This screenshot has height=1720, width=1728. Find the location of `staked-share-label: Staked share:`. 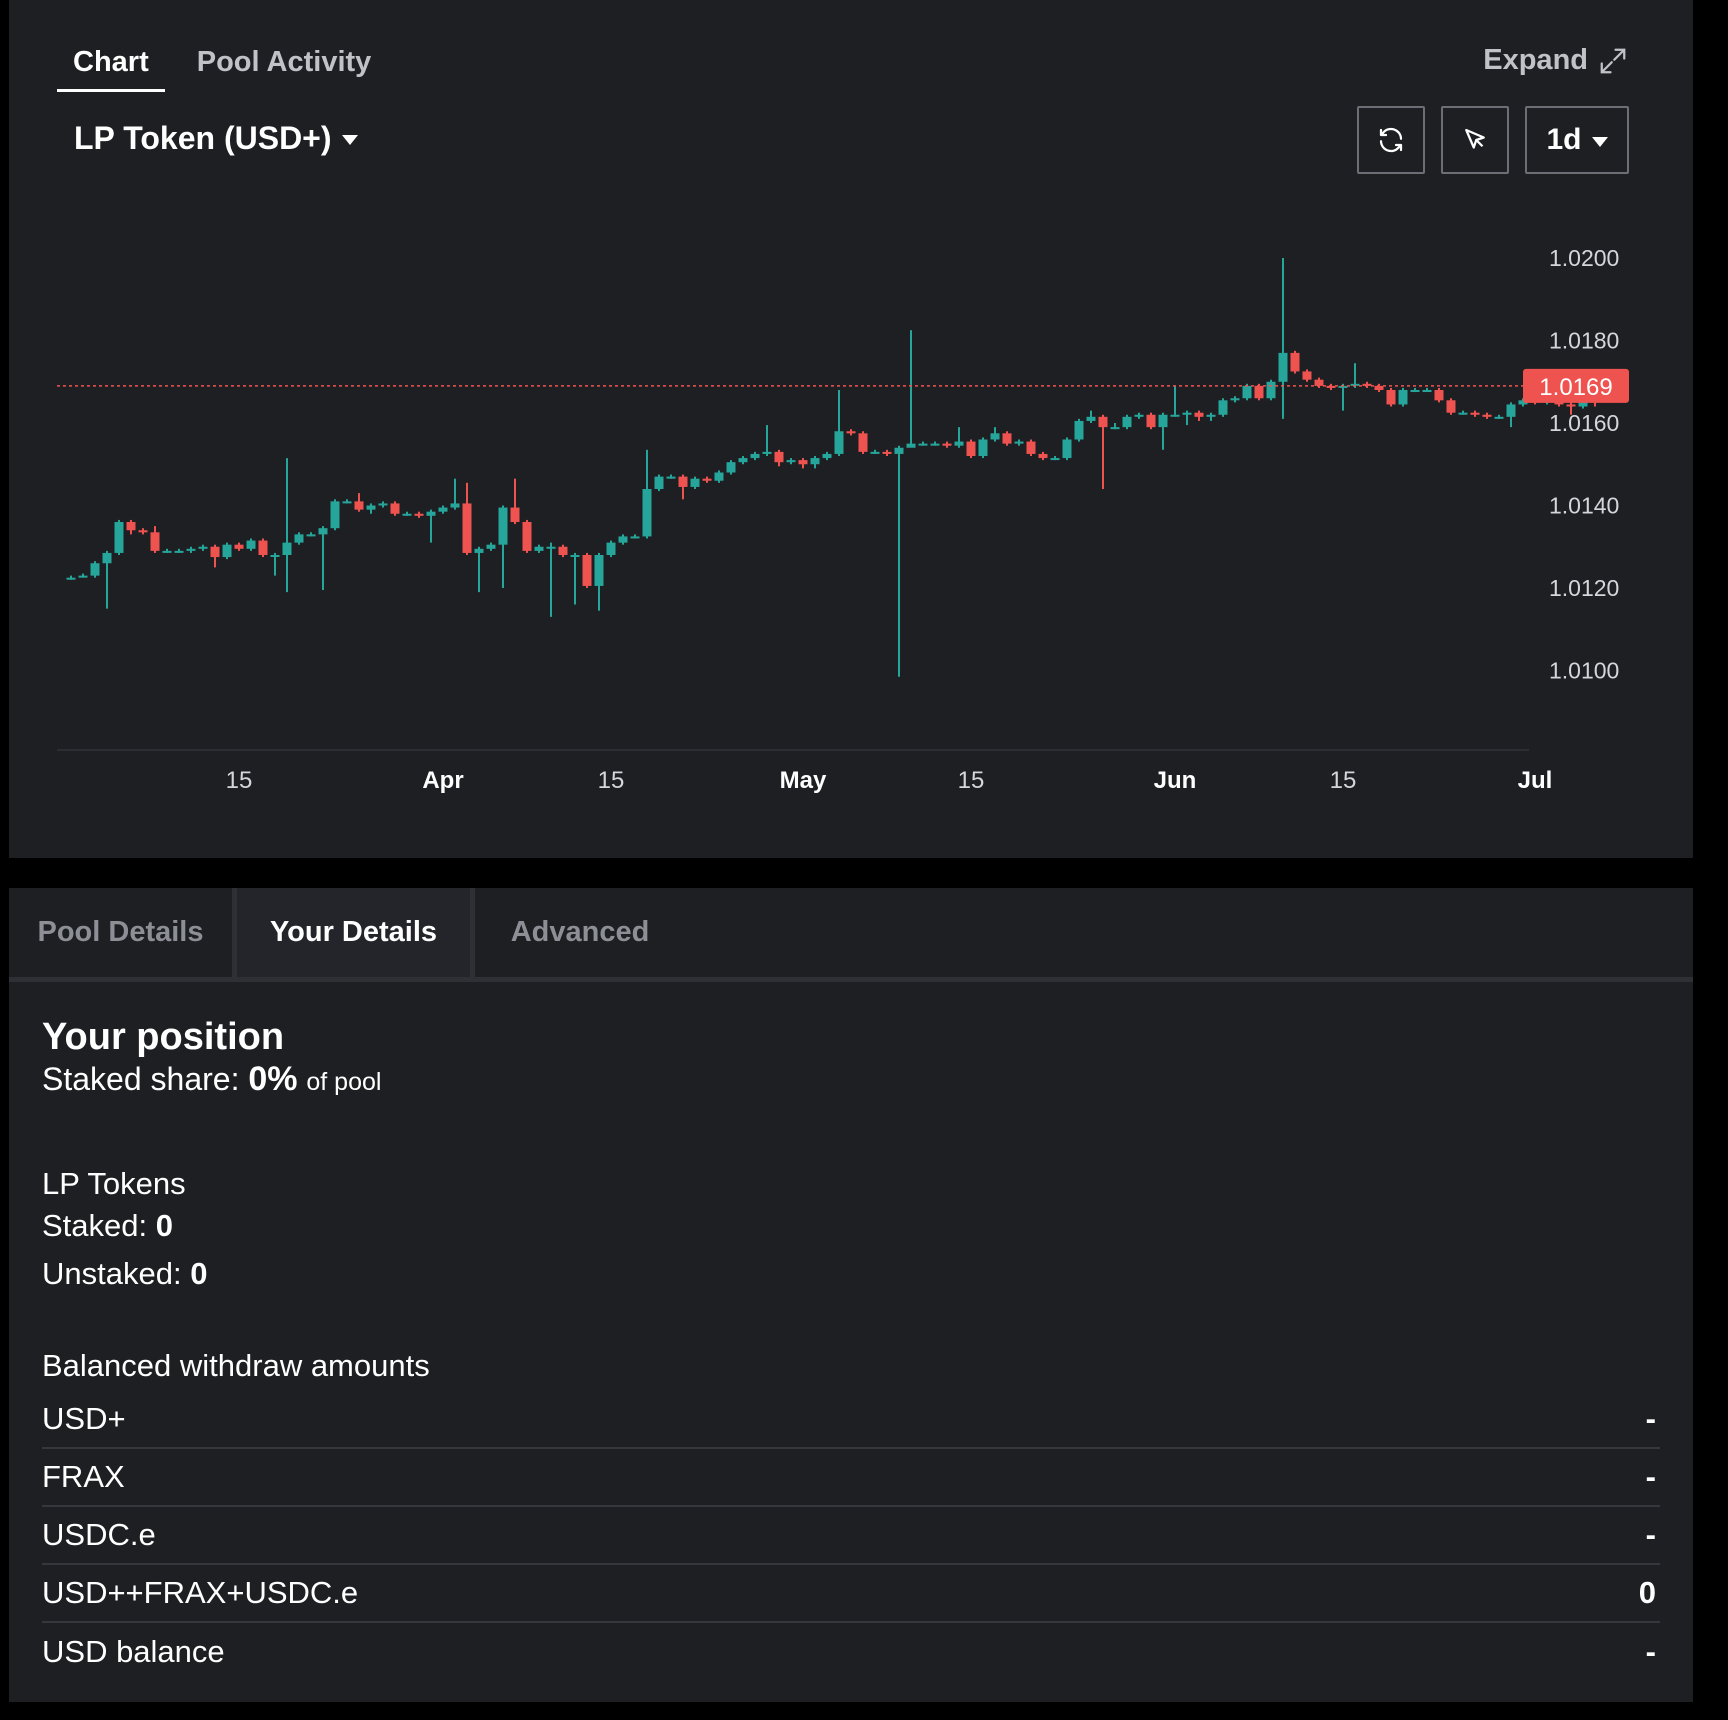

staked-share-label: Staked share: is located at coordinates (141, 1079).